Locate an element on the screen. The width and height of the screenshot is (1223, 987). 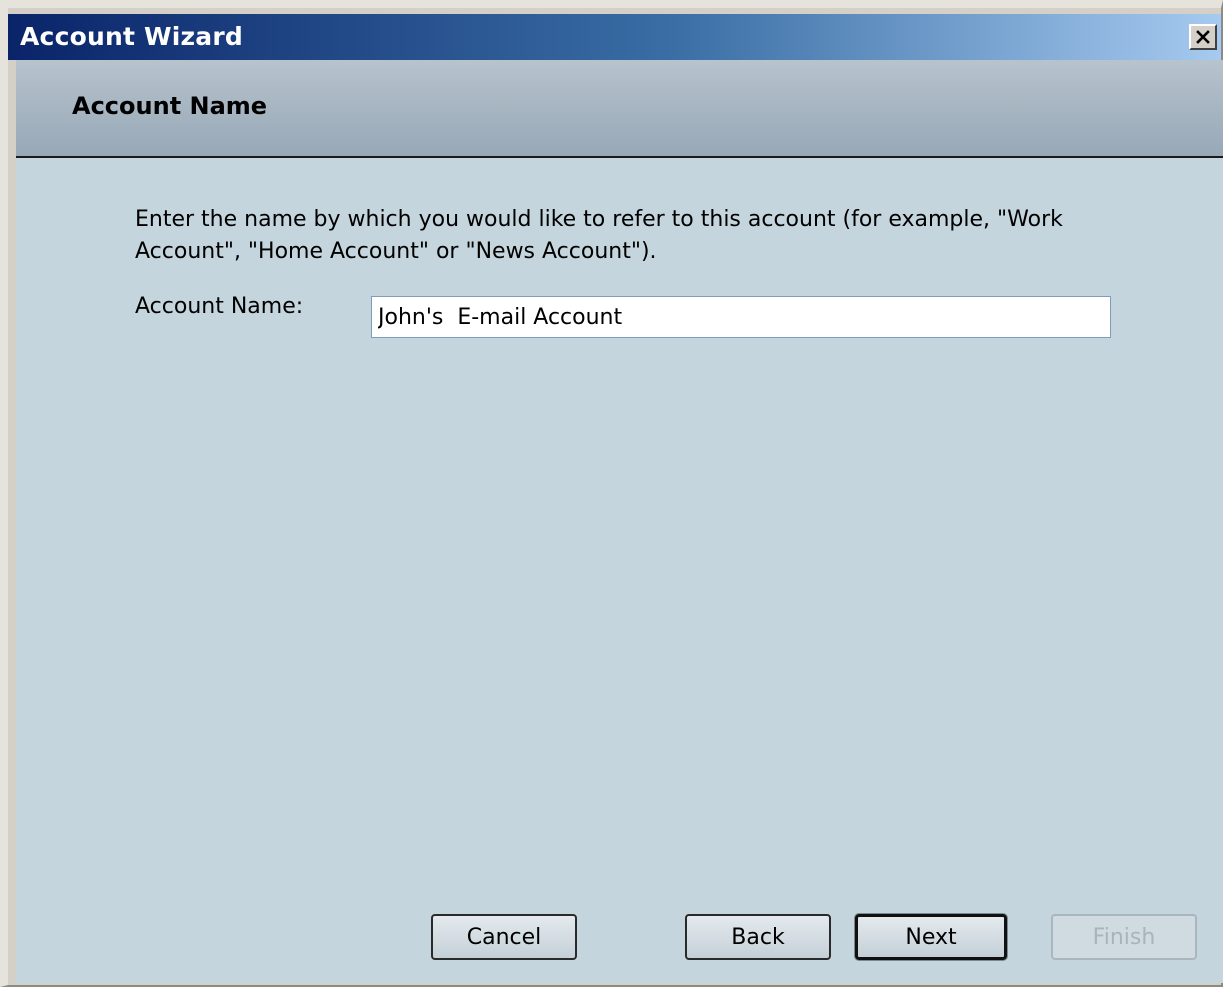
close-icon is located at coordinates (1203, 37).